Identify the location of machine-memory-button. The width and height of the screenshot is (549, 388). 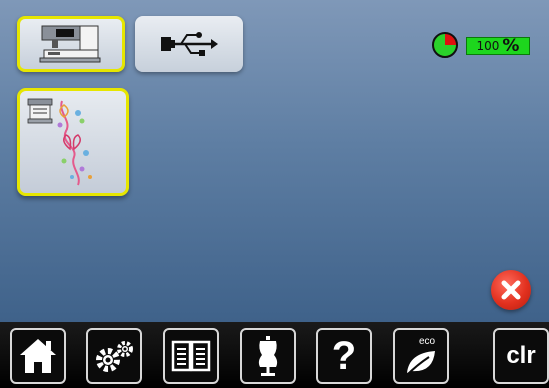
(71, 44).